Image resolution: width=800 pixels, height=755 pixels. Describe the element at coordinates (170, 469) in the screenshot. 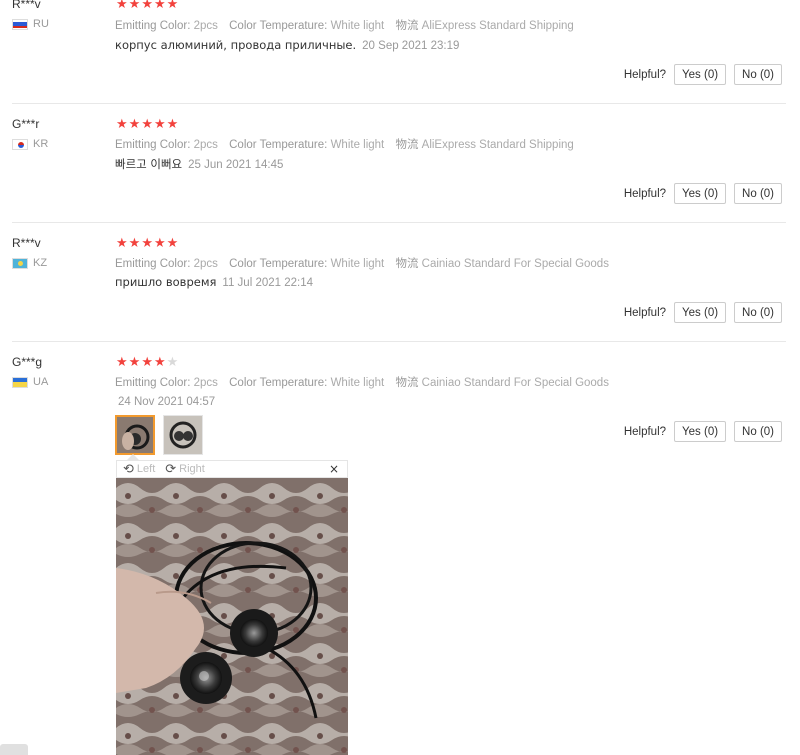

I see `rotate-right-icon: ⟳` at that location.